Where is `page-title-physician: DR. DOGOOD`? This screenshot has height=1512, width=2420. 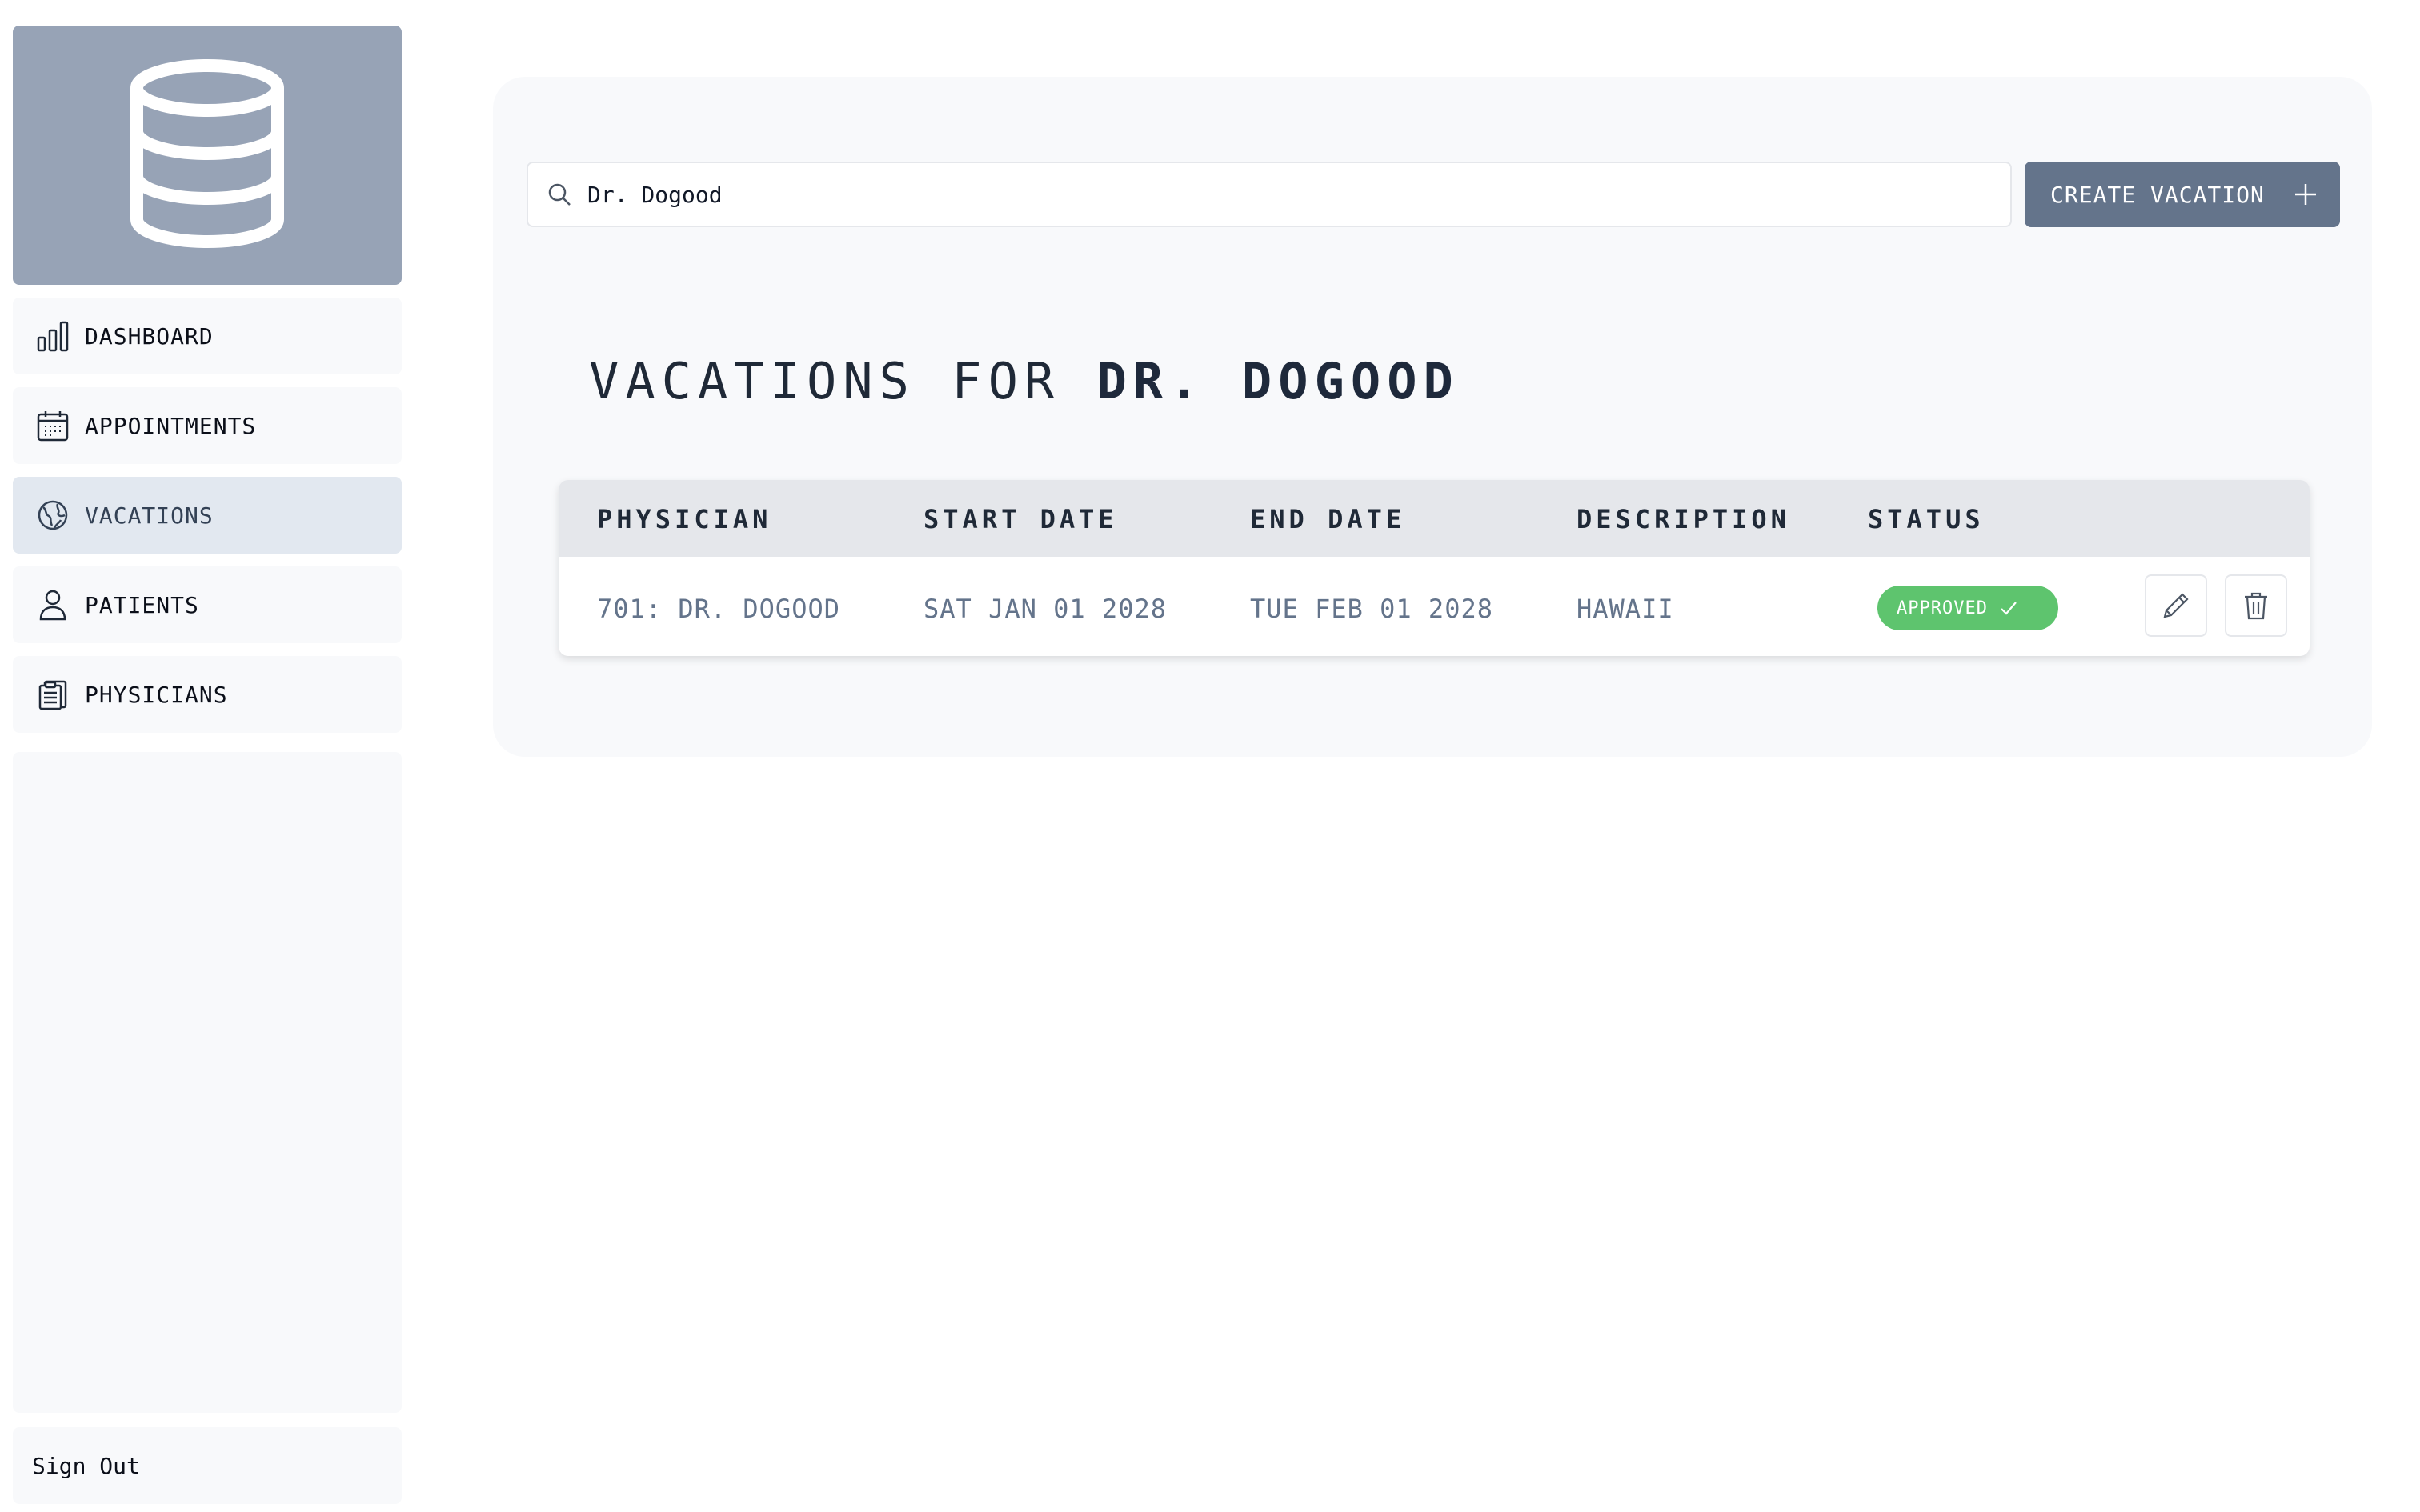
page-title-physician: DR. DOGOOD is located at coordinates (1278, 381).